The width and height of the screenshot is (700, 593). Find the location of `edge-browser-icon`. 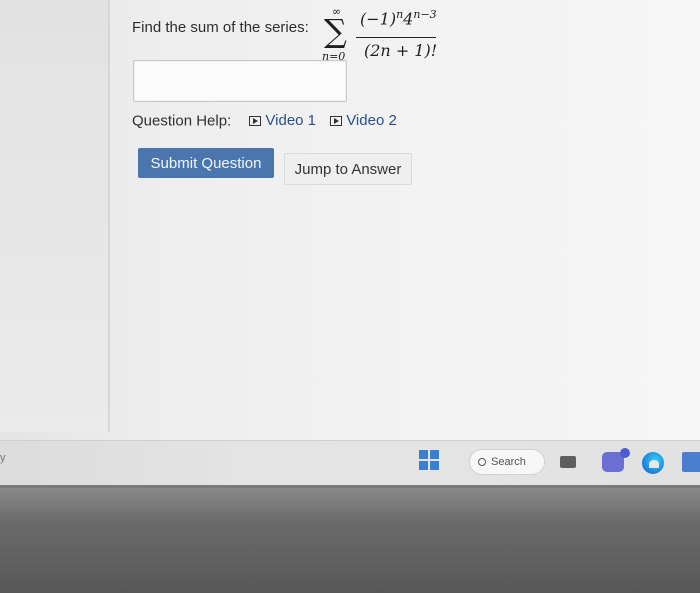

edge-browser-icon is located at coordinates (653, 463).